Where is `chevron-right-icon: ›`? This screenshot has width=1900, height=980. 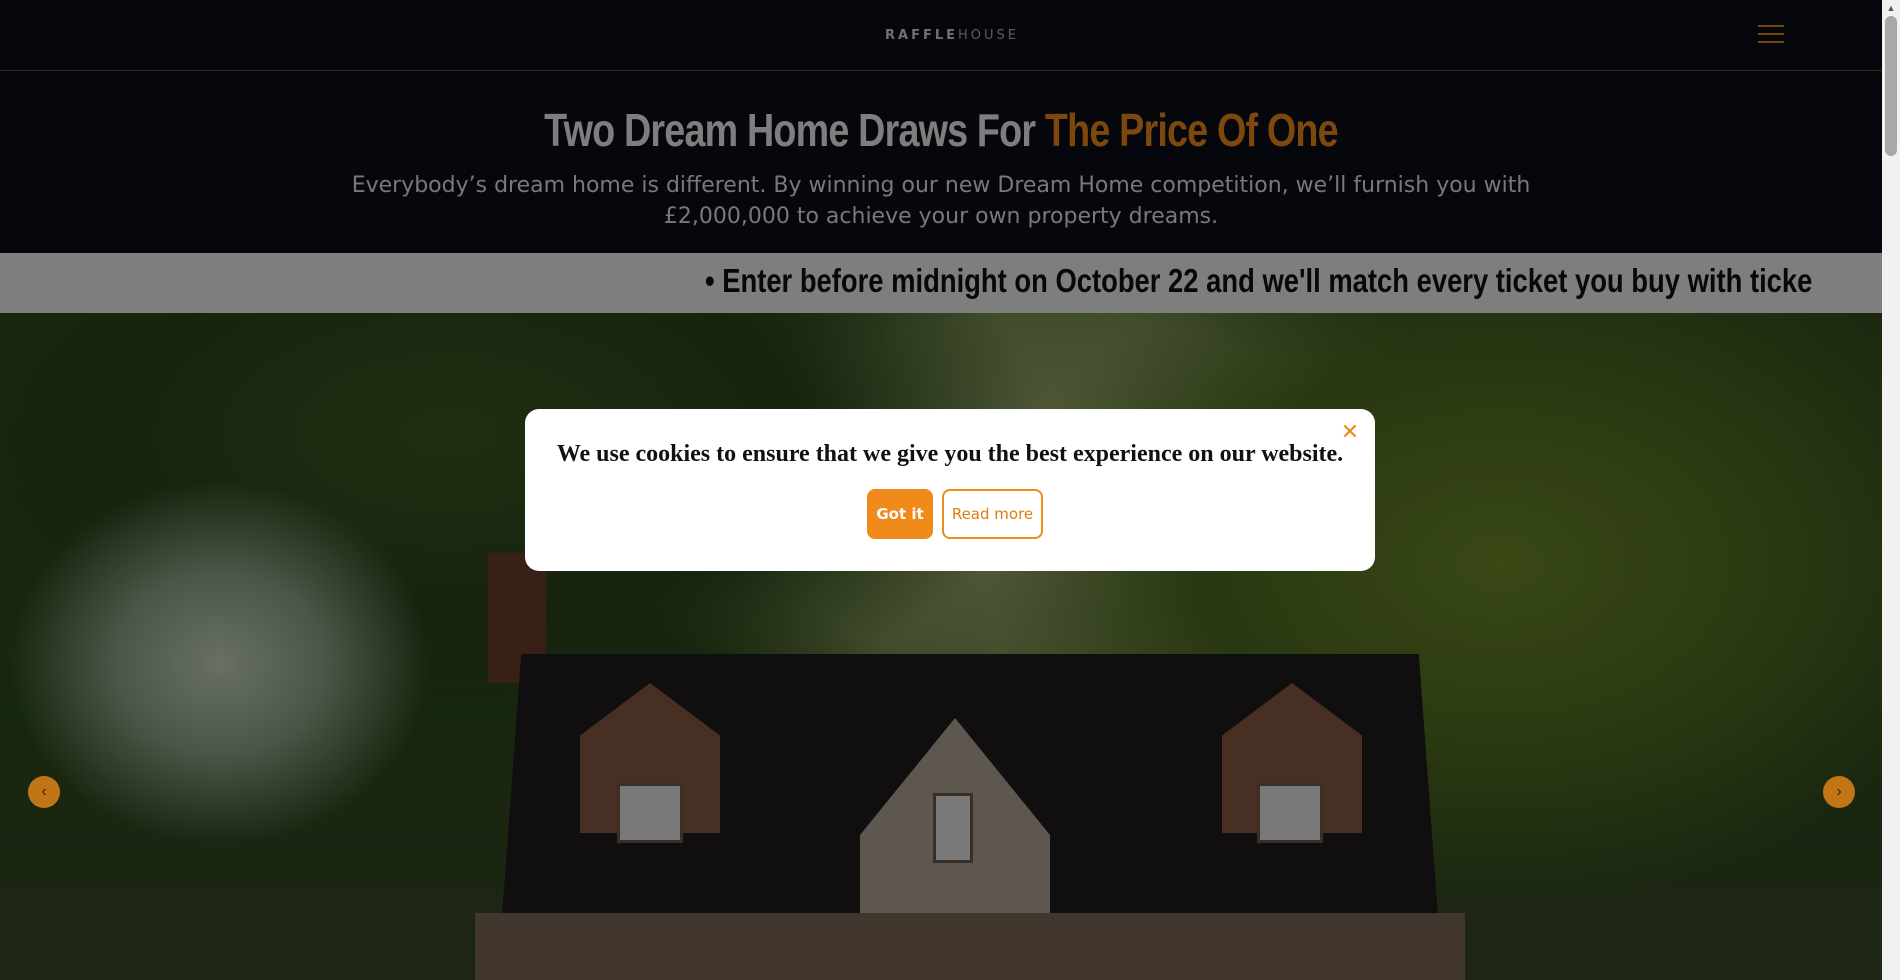
chevron-right-icon: › is located at coordinates (1839, 792).